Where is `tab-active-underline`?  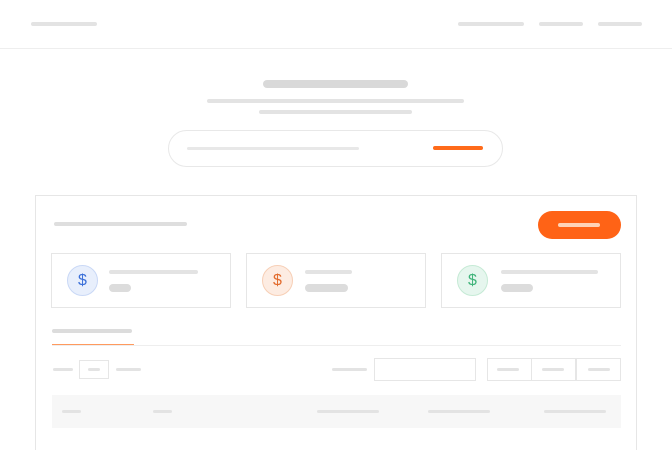
tab-active-underline is located at coordinates (93, 344).